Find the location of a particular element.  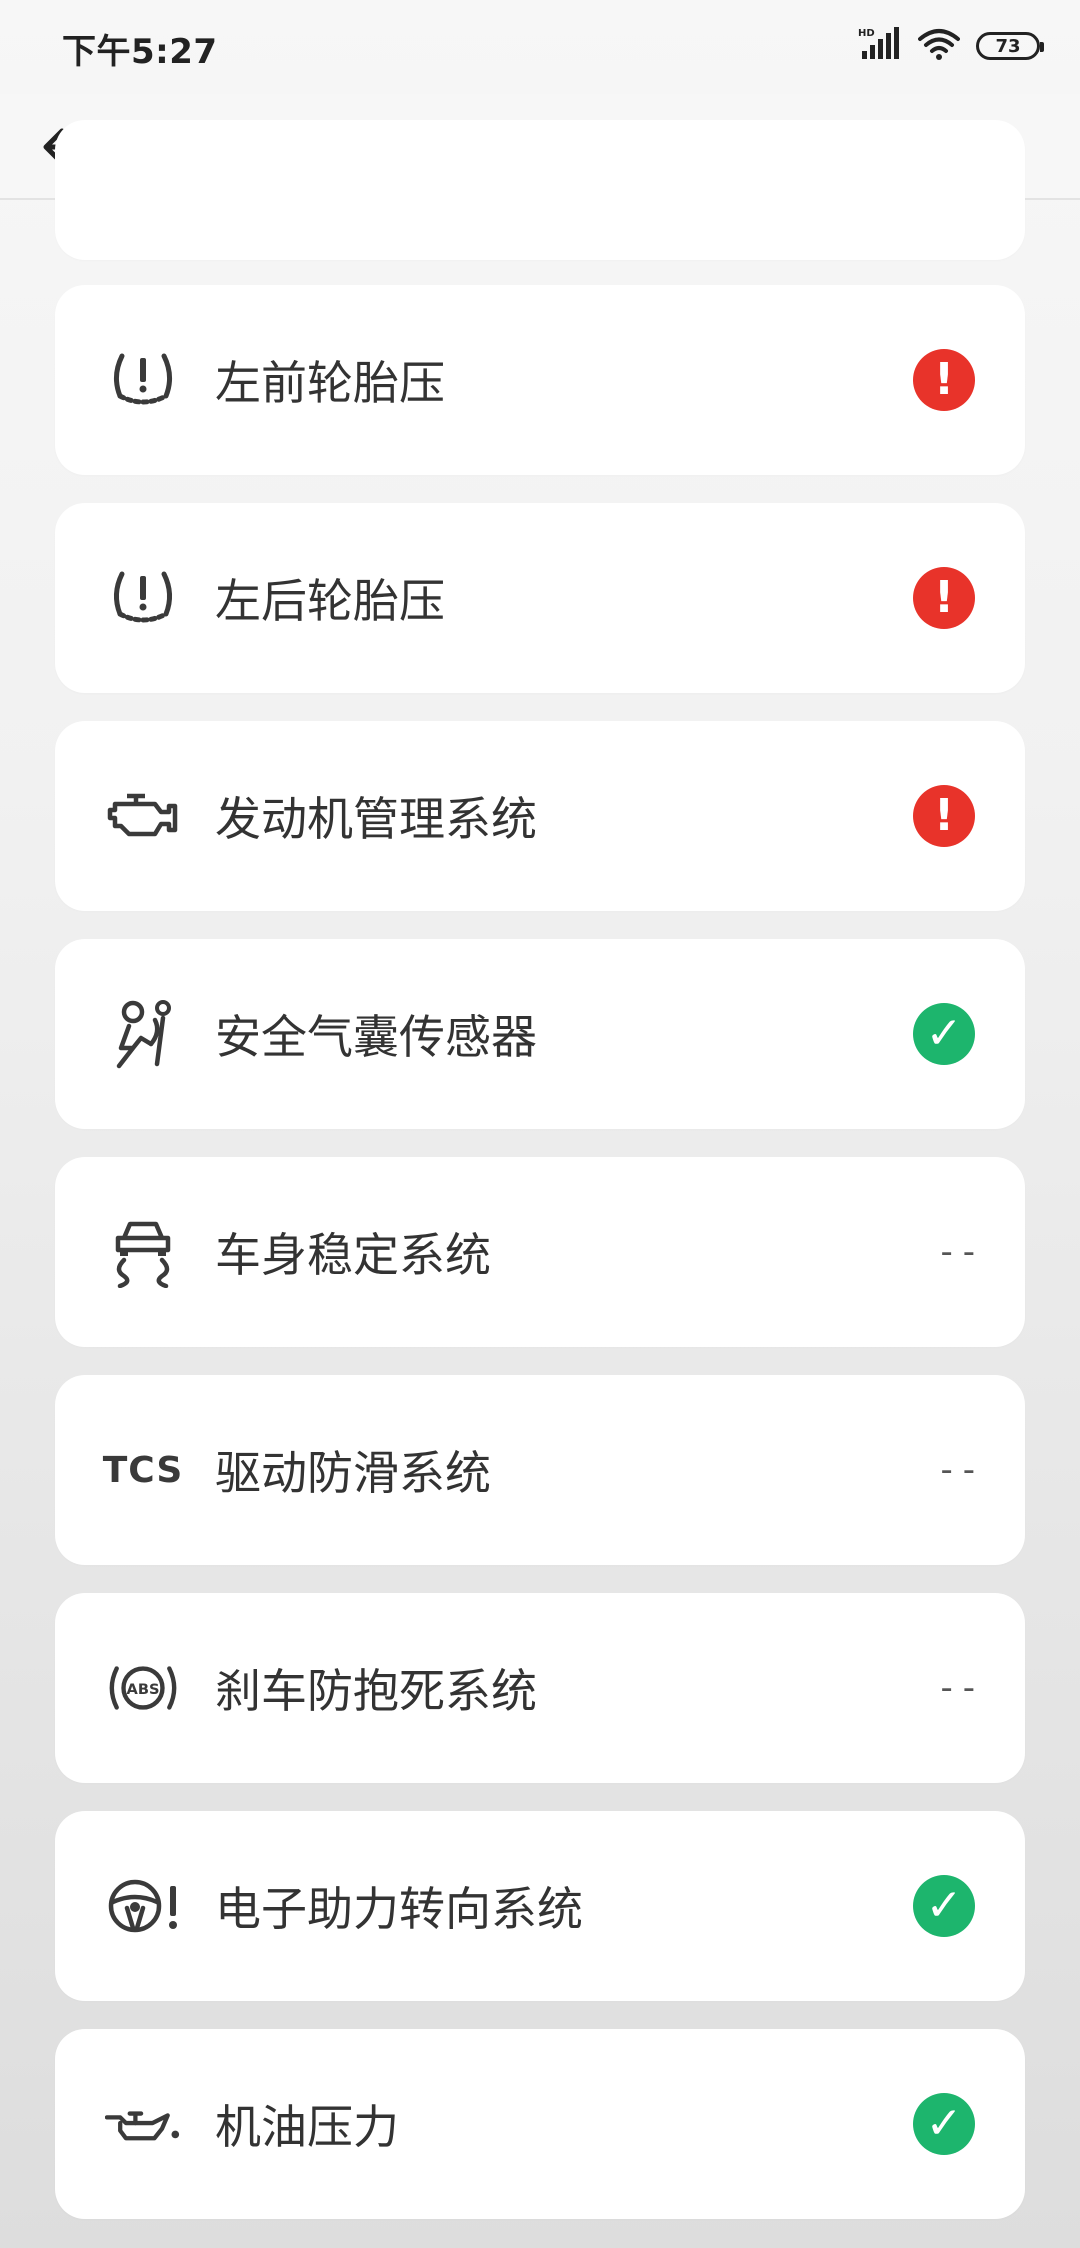

battery-icon: 73 is located at coordinates (1010, 46).